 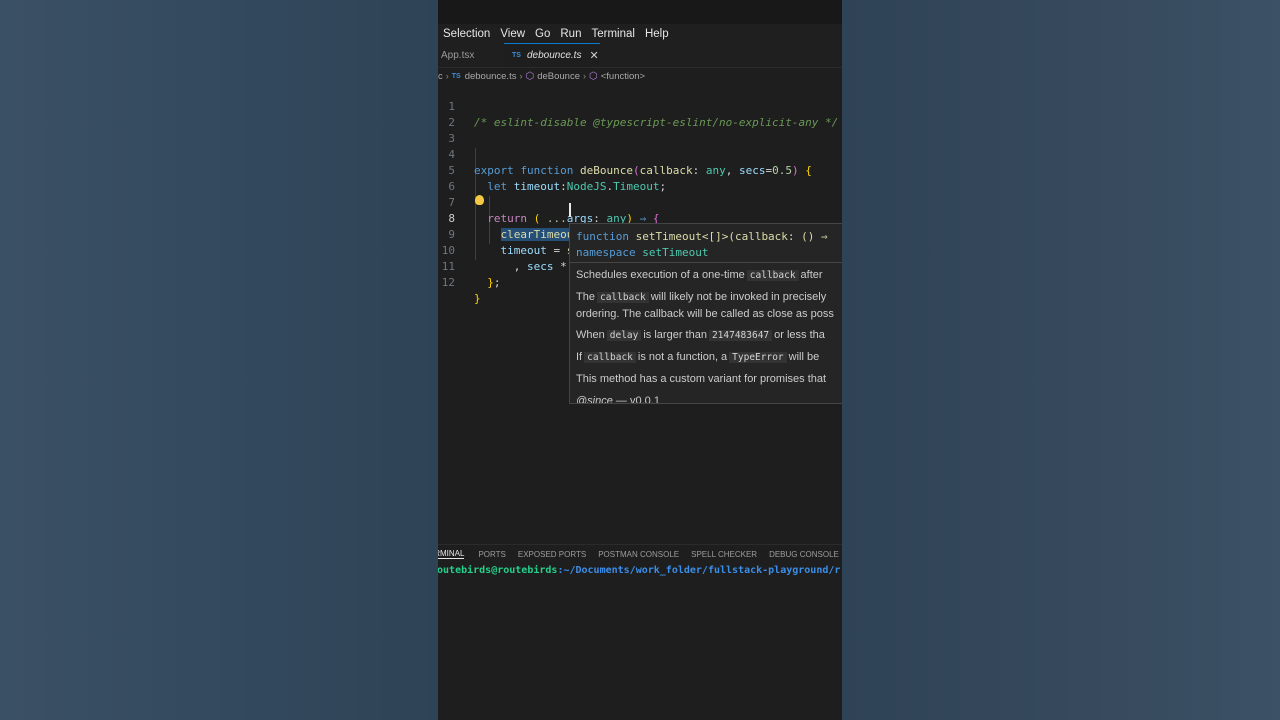 I want to click on terminal-user: routebirds@routebirds, so click(x=498, y=570).